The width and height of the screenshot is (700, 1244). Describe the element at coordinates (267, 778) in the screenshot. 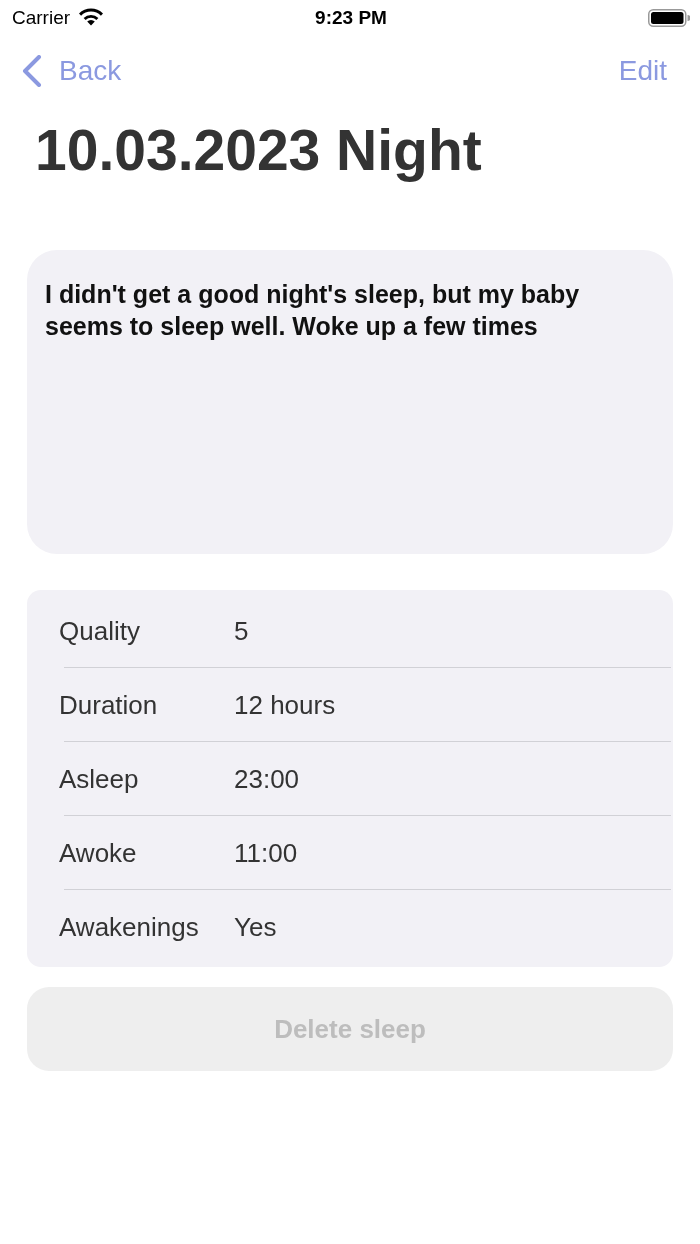

I see `detail-value: 23:00` at that location.